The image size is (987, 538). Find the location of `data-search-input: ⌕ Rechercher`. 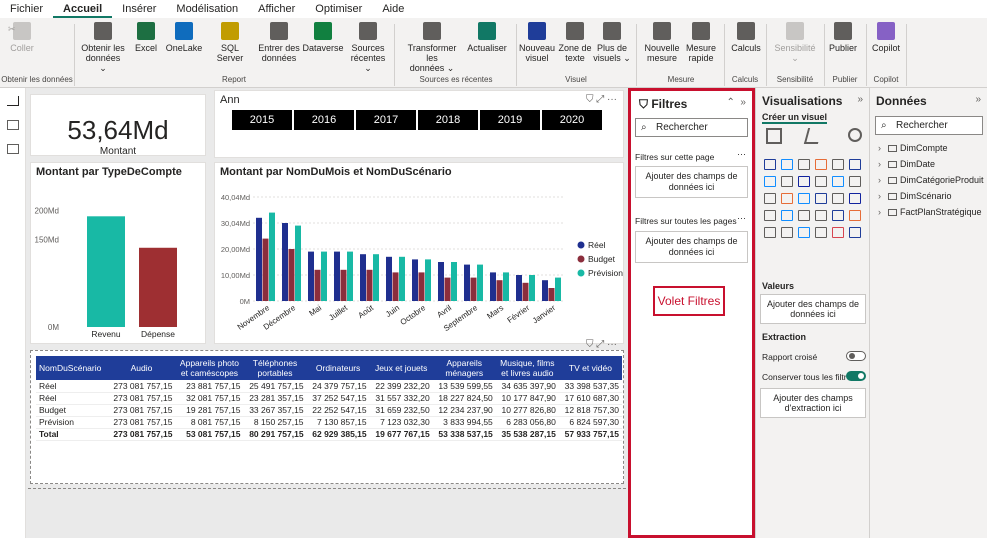

data-search-input: ⌕ Rechercher is located at coordinates (929, 125).